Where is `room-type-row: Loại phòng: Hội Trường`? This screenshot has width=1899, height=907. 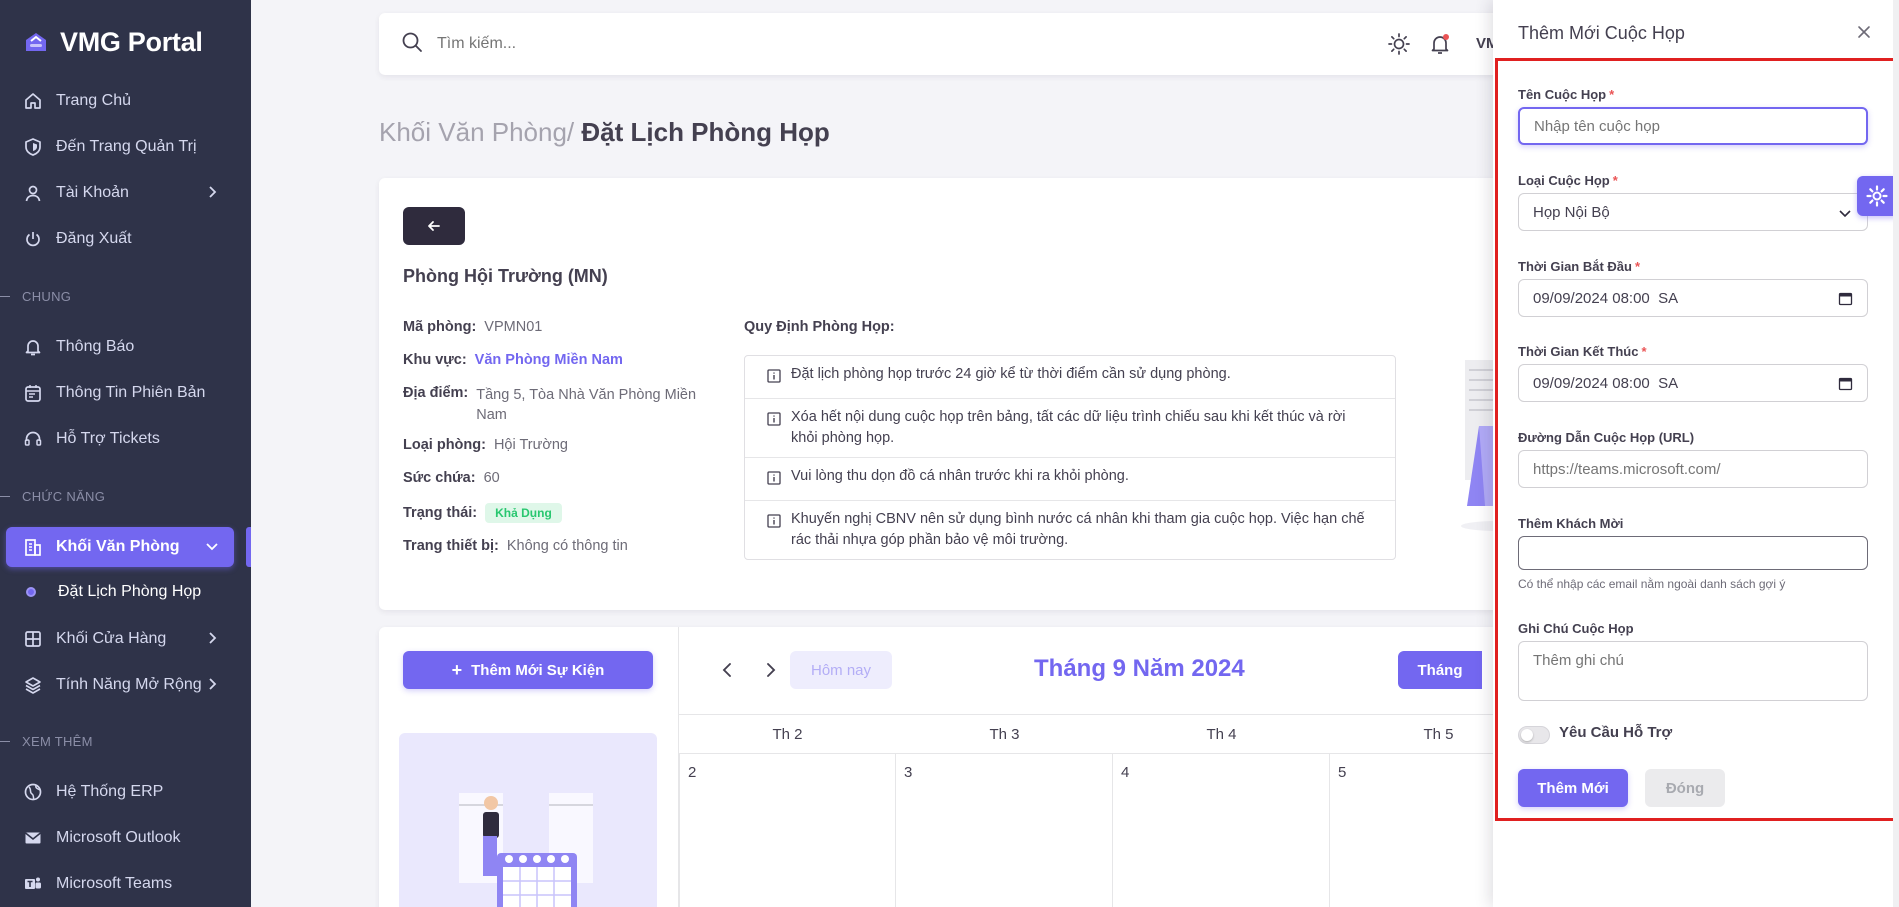
room-type-row: Loại phòng: Hội Trường is located at coordinates (485, 445).